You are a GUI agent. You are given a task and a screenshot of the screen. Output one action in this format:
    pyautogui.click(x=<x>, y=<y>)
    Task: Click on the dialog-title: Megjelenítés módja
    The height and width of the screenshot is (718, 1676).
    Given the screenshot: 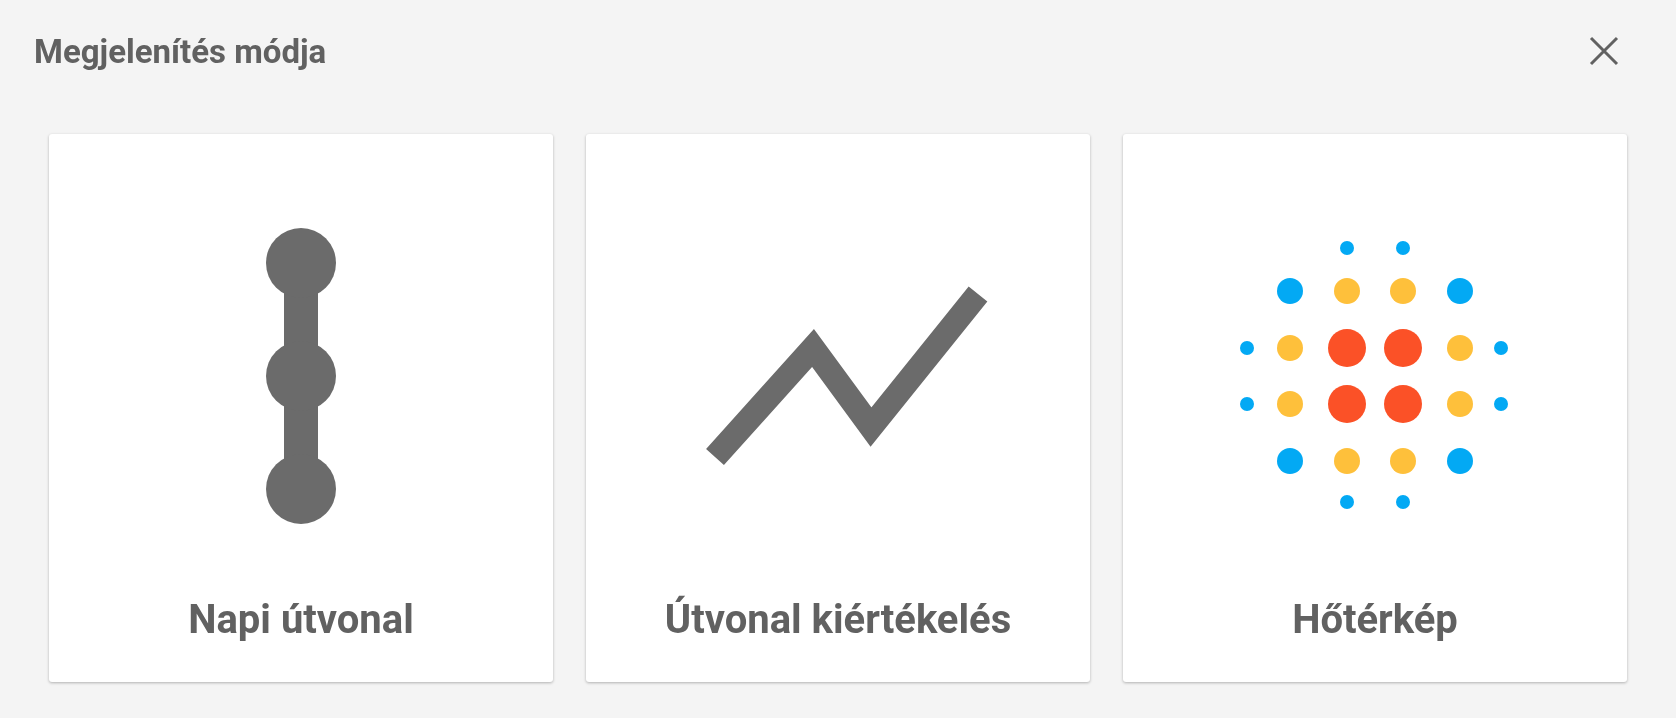 What is the action you would take?
    pyautogui.click(x=180, y=51)
    